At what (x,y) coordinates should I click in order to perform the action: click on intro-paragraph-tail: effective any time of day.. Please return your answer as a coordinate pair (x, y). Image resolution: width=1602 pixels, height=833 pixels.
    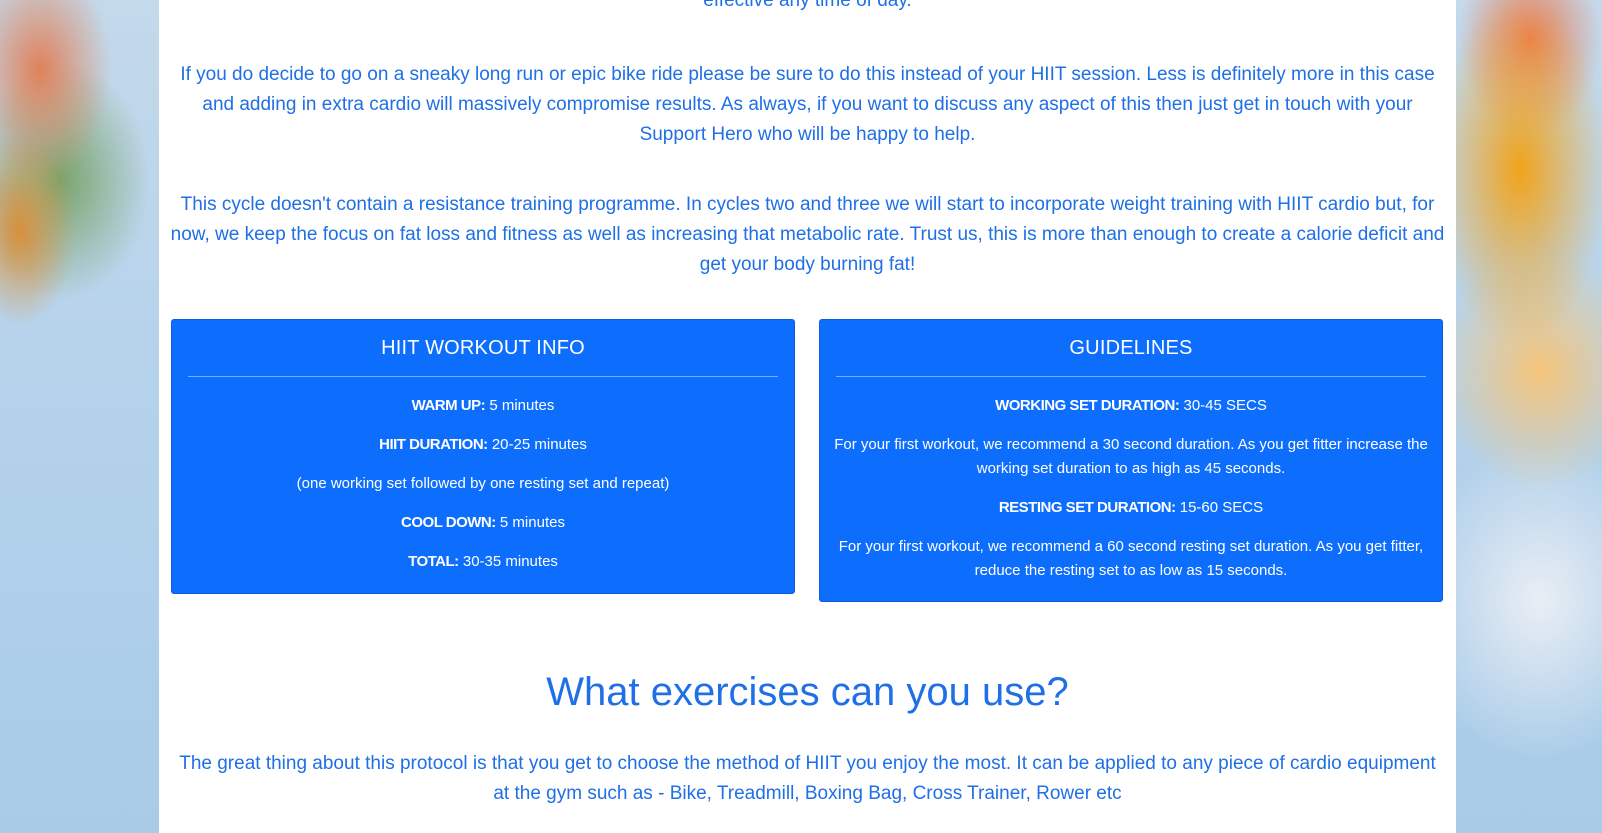
    Looking at the image, I should click on (807, 5).